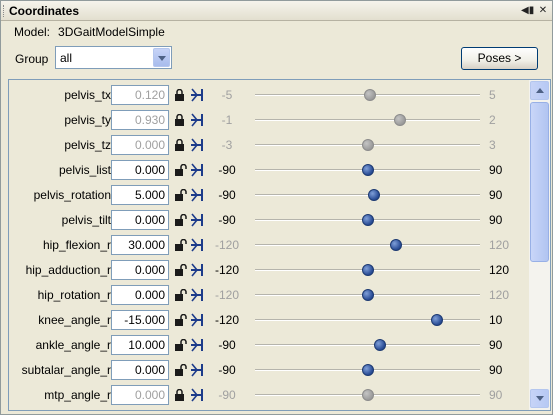 The image size is (553, 415). I want to click on dock-icon: ◀▮, so click(527, 10).